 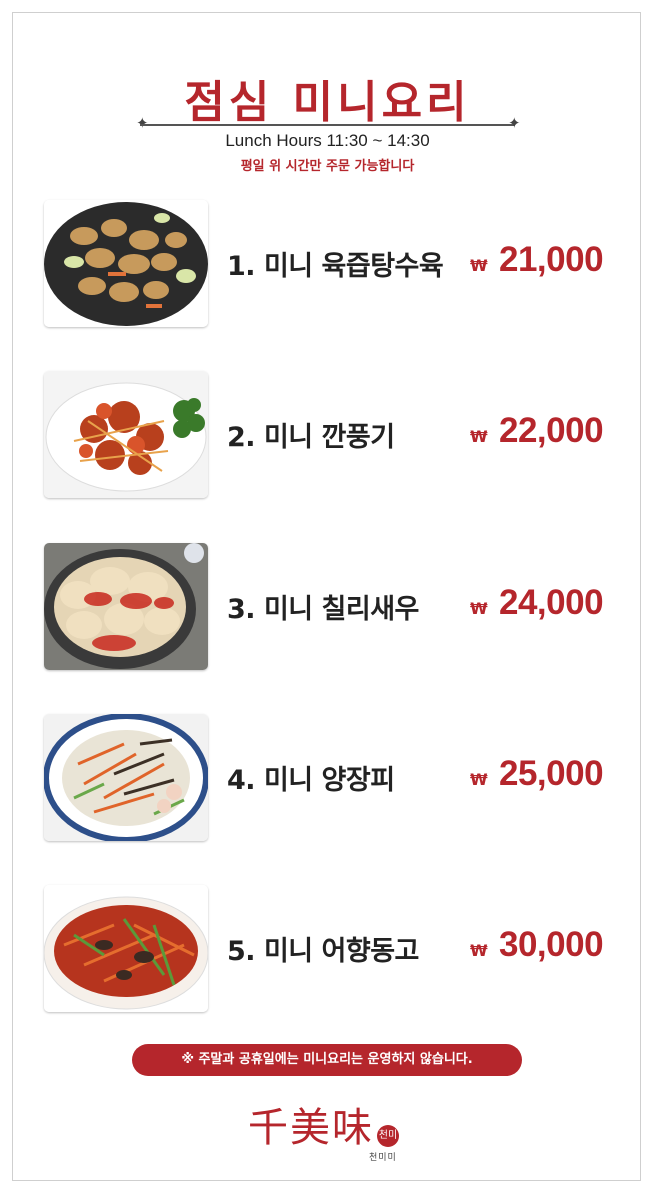 What do you see at coordinates (551, 430) in the screenshot?
I see `menu-item-price: 22,000` at bounding box center [551, 430].